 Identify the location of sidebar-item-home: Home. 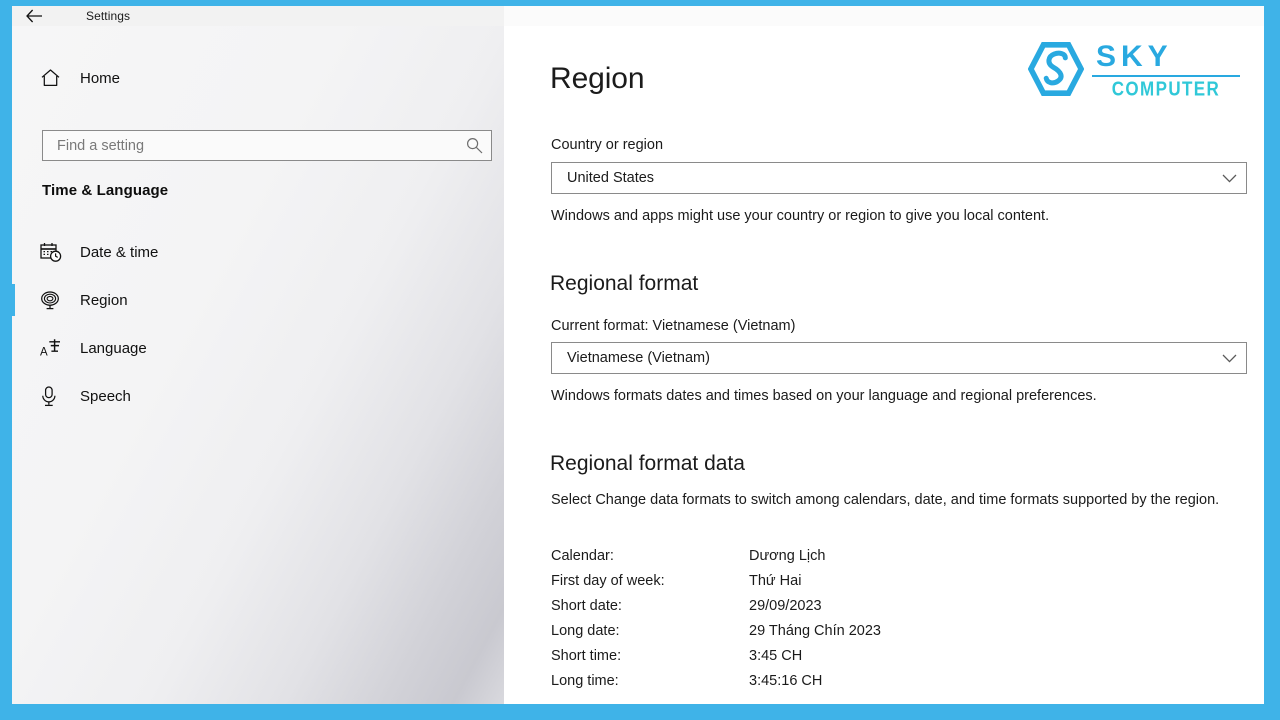
(247, 78).